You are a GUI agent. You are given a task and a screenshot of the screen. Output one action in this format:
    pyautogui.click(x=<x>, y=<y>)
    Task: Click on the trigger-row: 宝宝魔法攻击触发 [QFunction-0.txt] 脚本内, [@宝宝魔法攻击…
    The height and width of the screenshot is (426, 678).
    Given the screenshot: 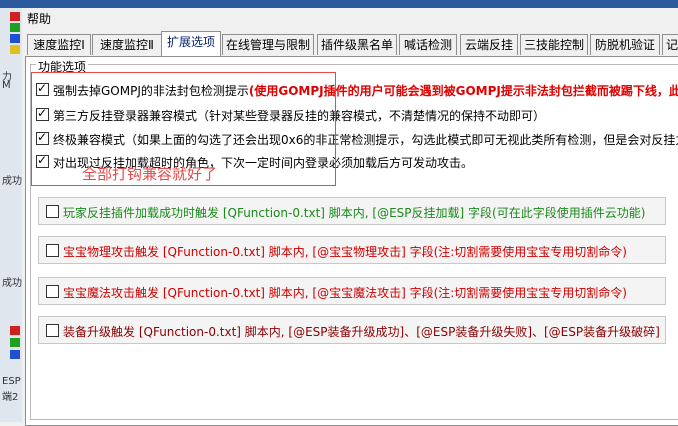 What is the action you would take?
    pyautogui.click(x=352, y=291)
    